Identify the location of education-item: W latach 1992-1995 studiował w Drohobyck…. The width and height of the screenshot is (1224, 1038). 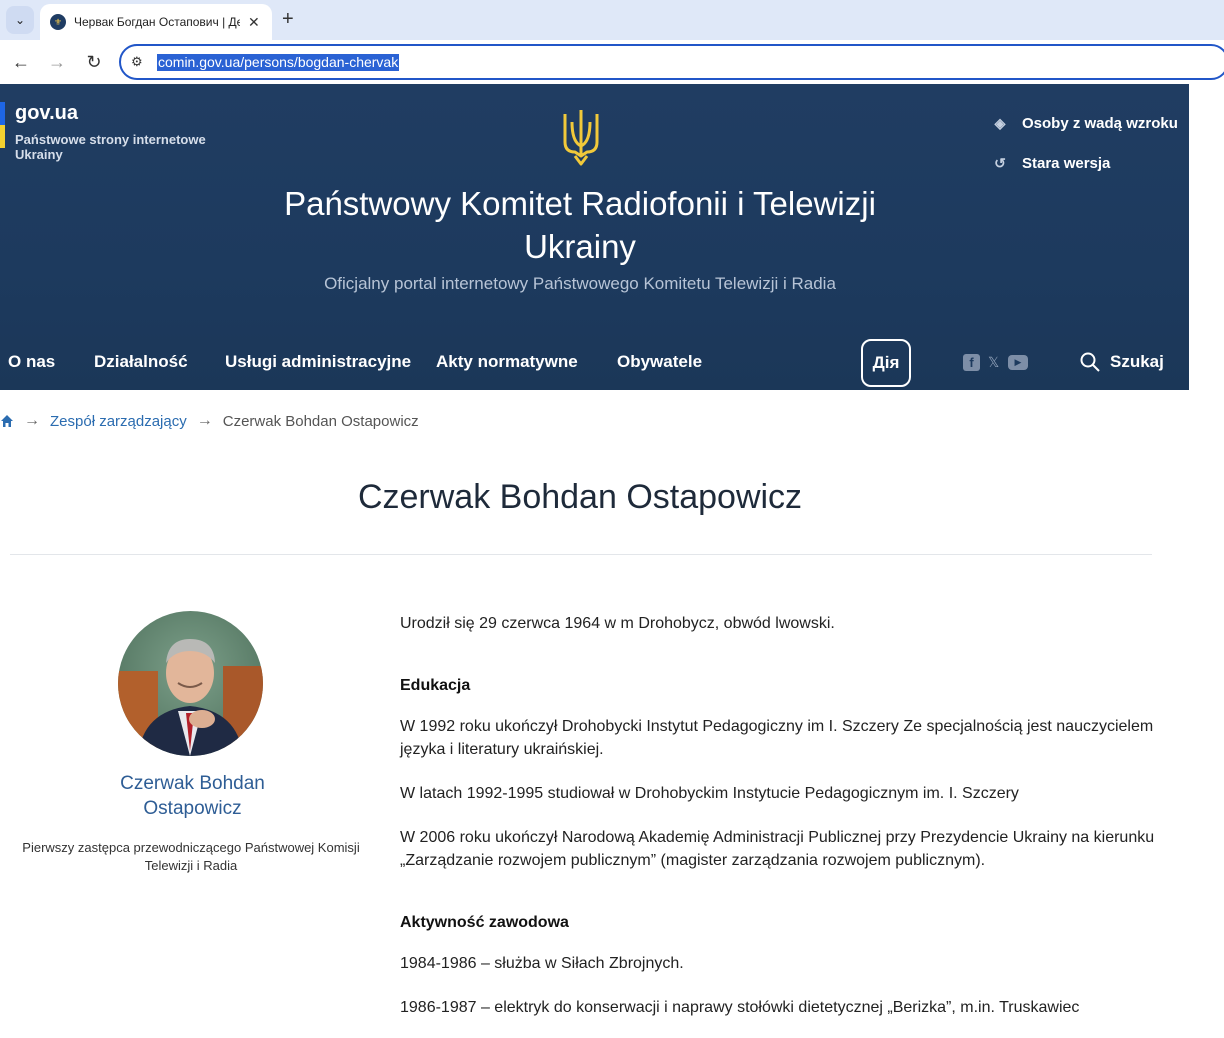
(709, 793).